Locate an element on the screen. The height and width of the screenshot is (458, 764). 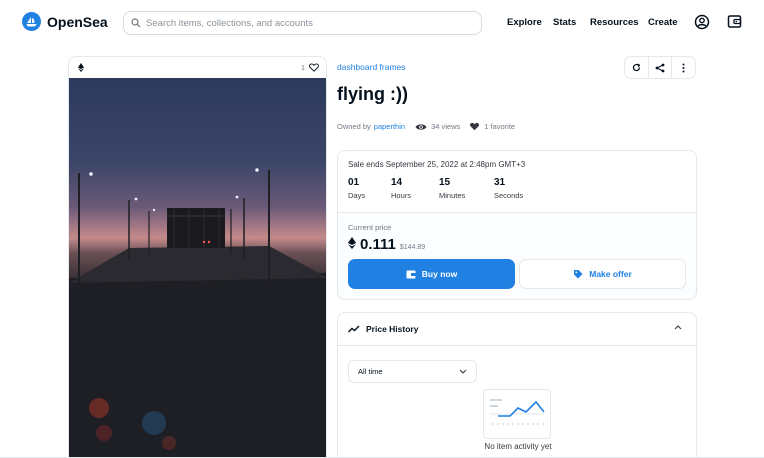
countdown-value: 14 is located at coordinates (397, 182).